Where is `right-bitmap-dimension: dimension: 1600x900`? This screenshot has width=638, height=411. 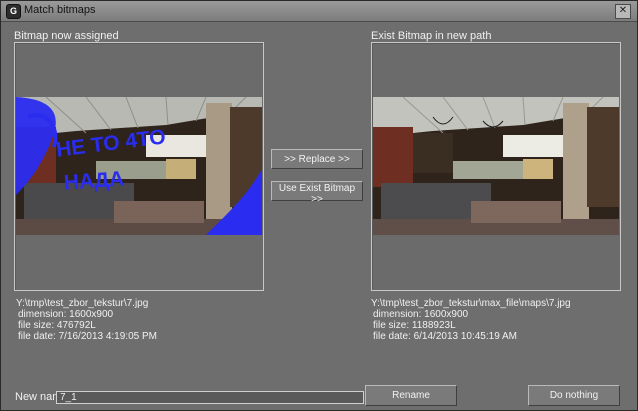 right-bitmap-dimension: dimension: 1600x900 is located at coordinates (421, 314).